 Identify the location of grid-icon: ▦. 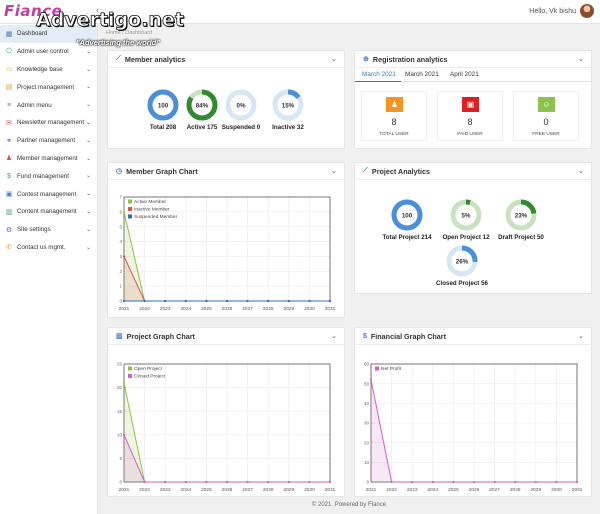
(9, 34).